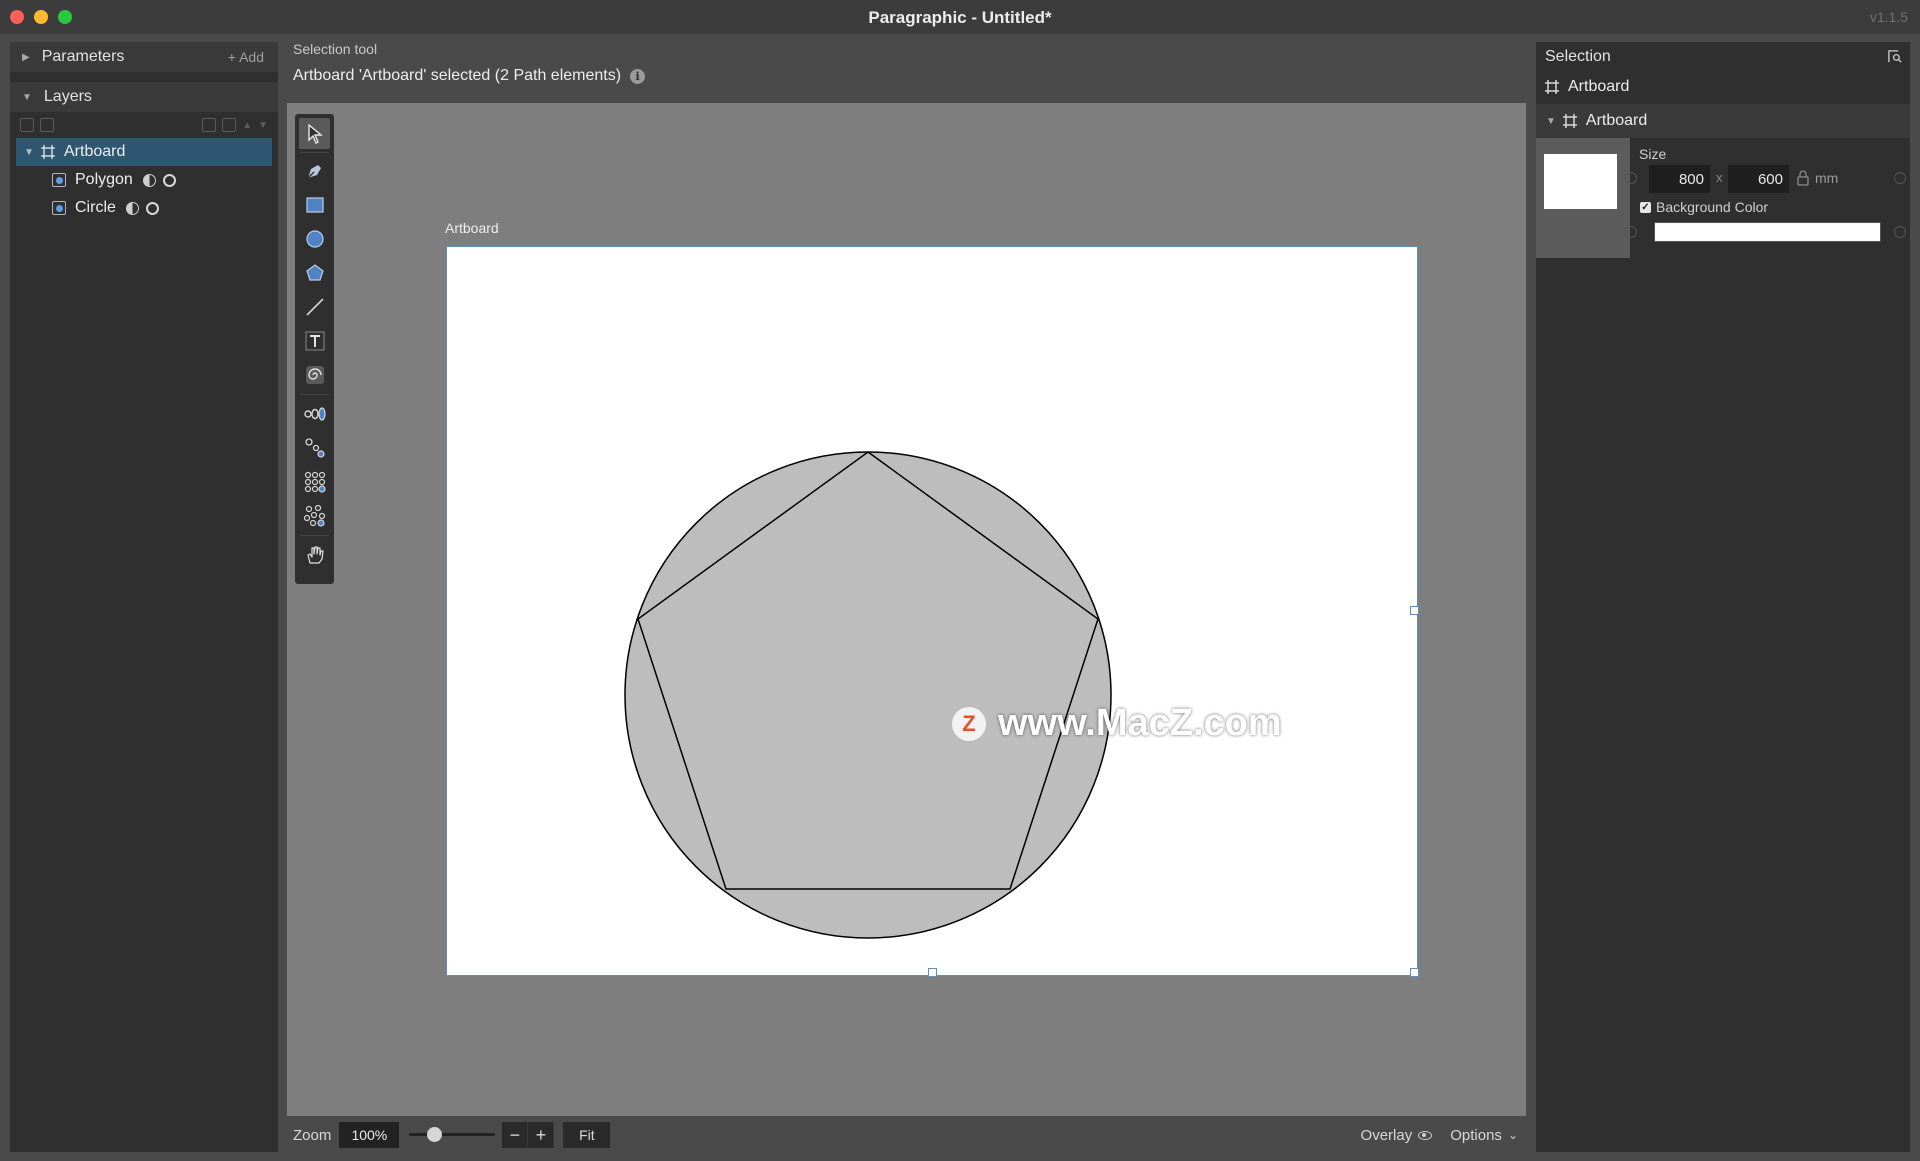  I want to click on line-tool-button, so click(314, 306).